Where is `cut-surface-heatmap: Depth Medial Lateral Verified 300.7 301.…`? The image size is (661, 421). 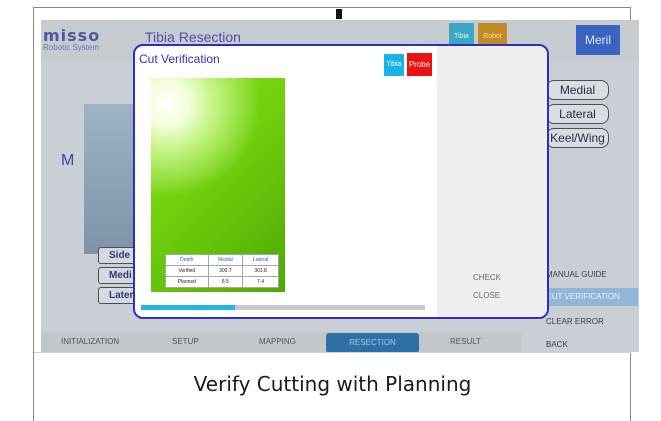
cut-surface-heatmap: Depth Medial Lateral Verified 300.7 301.… is located at coordinates (218, 185).